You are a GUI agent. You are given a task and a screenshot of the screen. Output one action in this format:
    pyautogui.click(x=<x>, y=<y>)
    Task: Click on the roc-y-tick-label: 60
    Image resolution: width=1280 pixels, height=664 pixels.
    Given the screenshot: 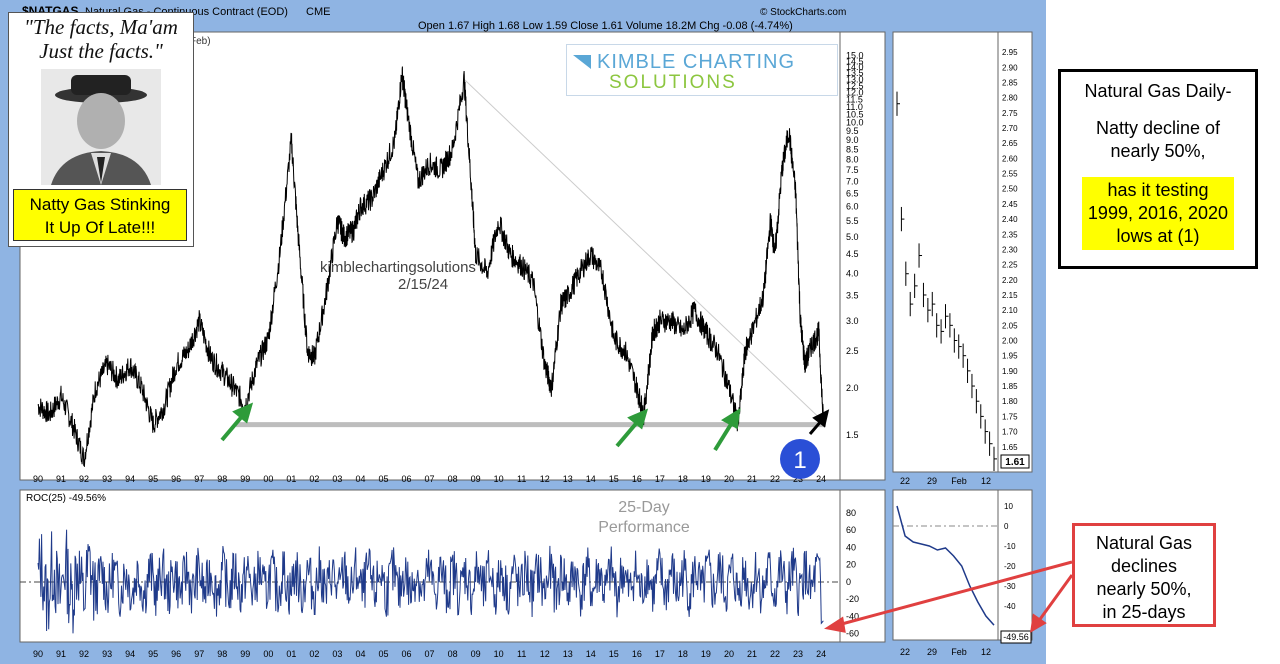 What is the action you would take?
    pyautogui.click(x=851, y=530)
    